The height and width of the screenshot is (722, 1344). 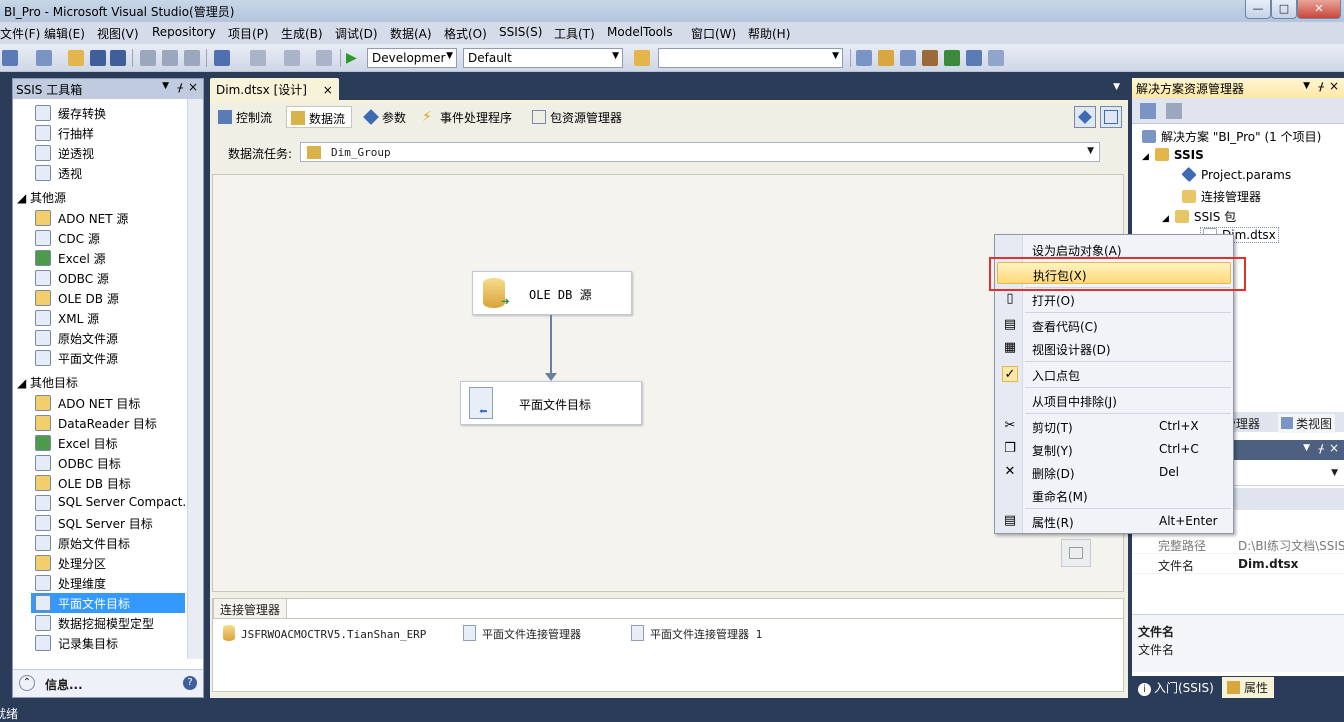 What do you see at coordinates (248, 33) in the screenshot?
I see `menu-project: 项目(P)` at bounding box center [248, 33].